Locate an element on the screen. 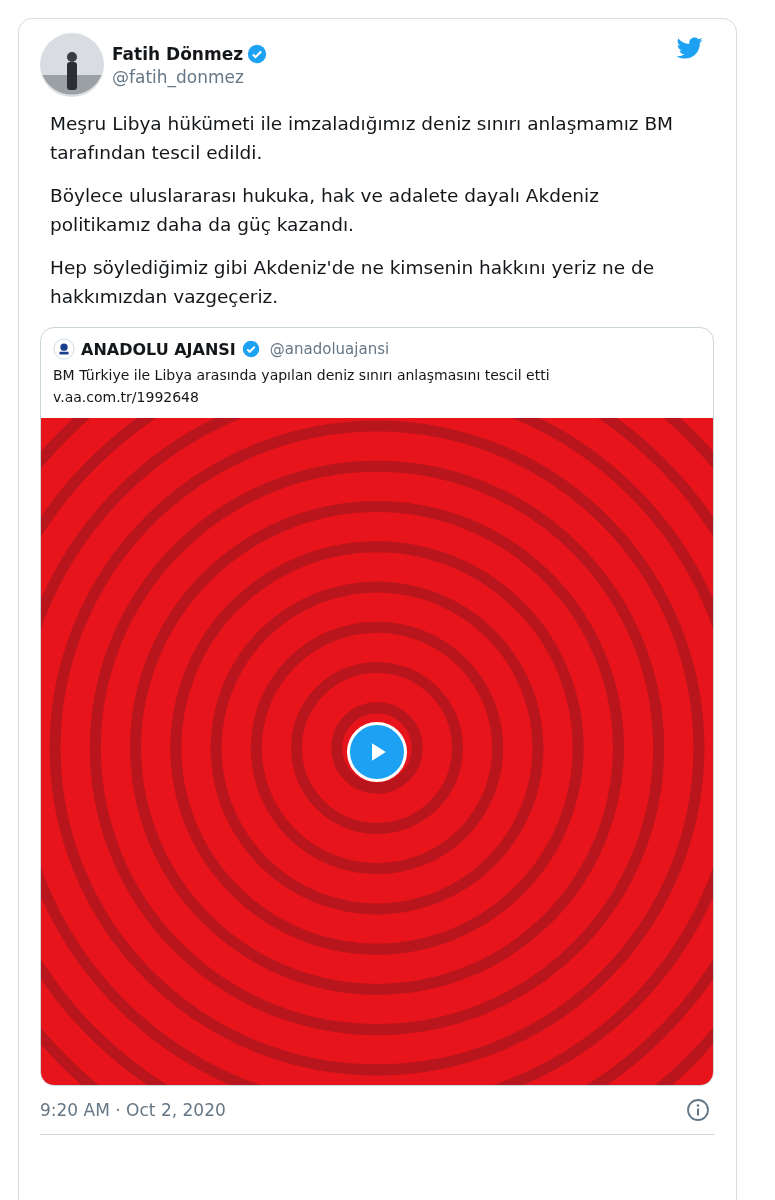 Image resolution: width=775 pixels, height=1200 pixels. author-name: Fatih Dönmez is located at coordinates (178, 53).